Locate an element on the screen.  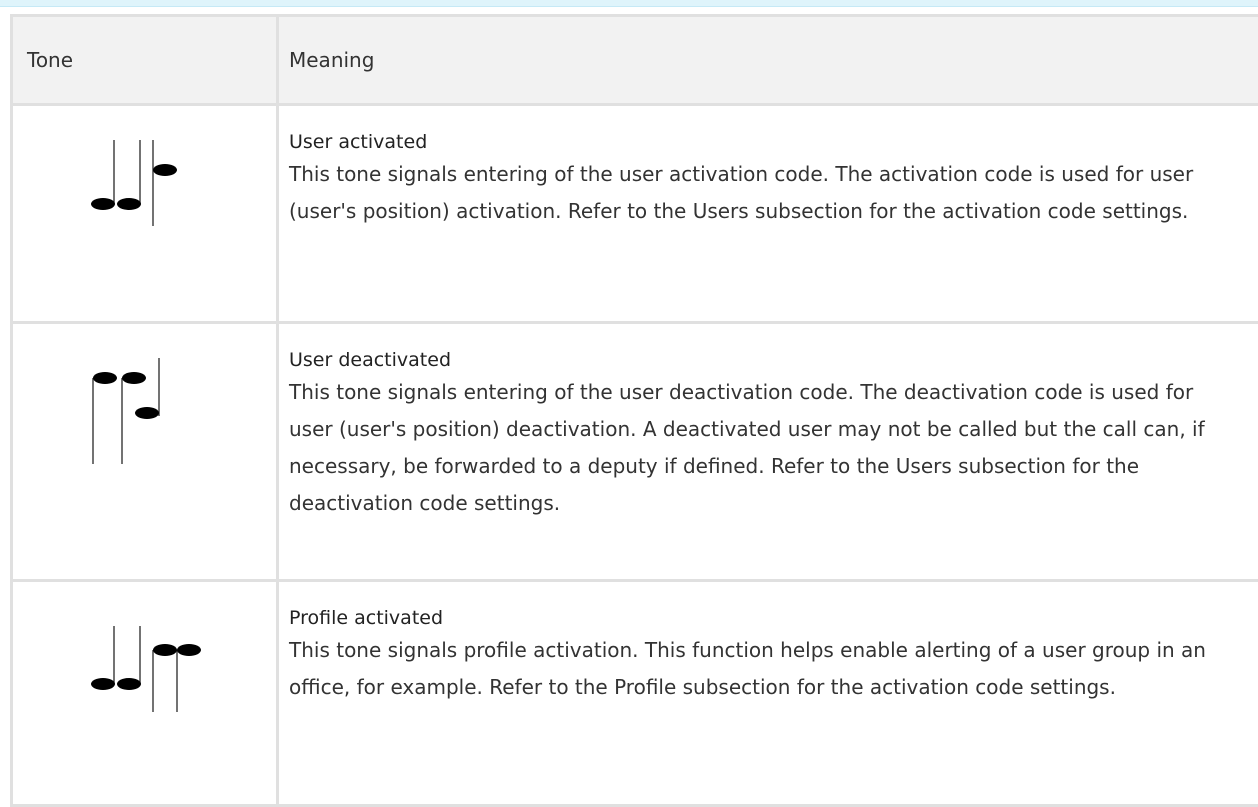
table-header-row: Tone Meaning is located at coordinates (635, 60).